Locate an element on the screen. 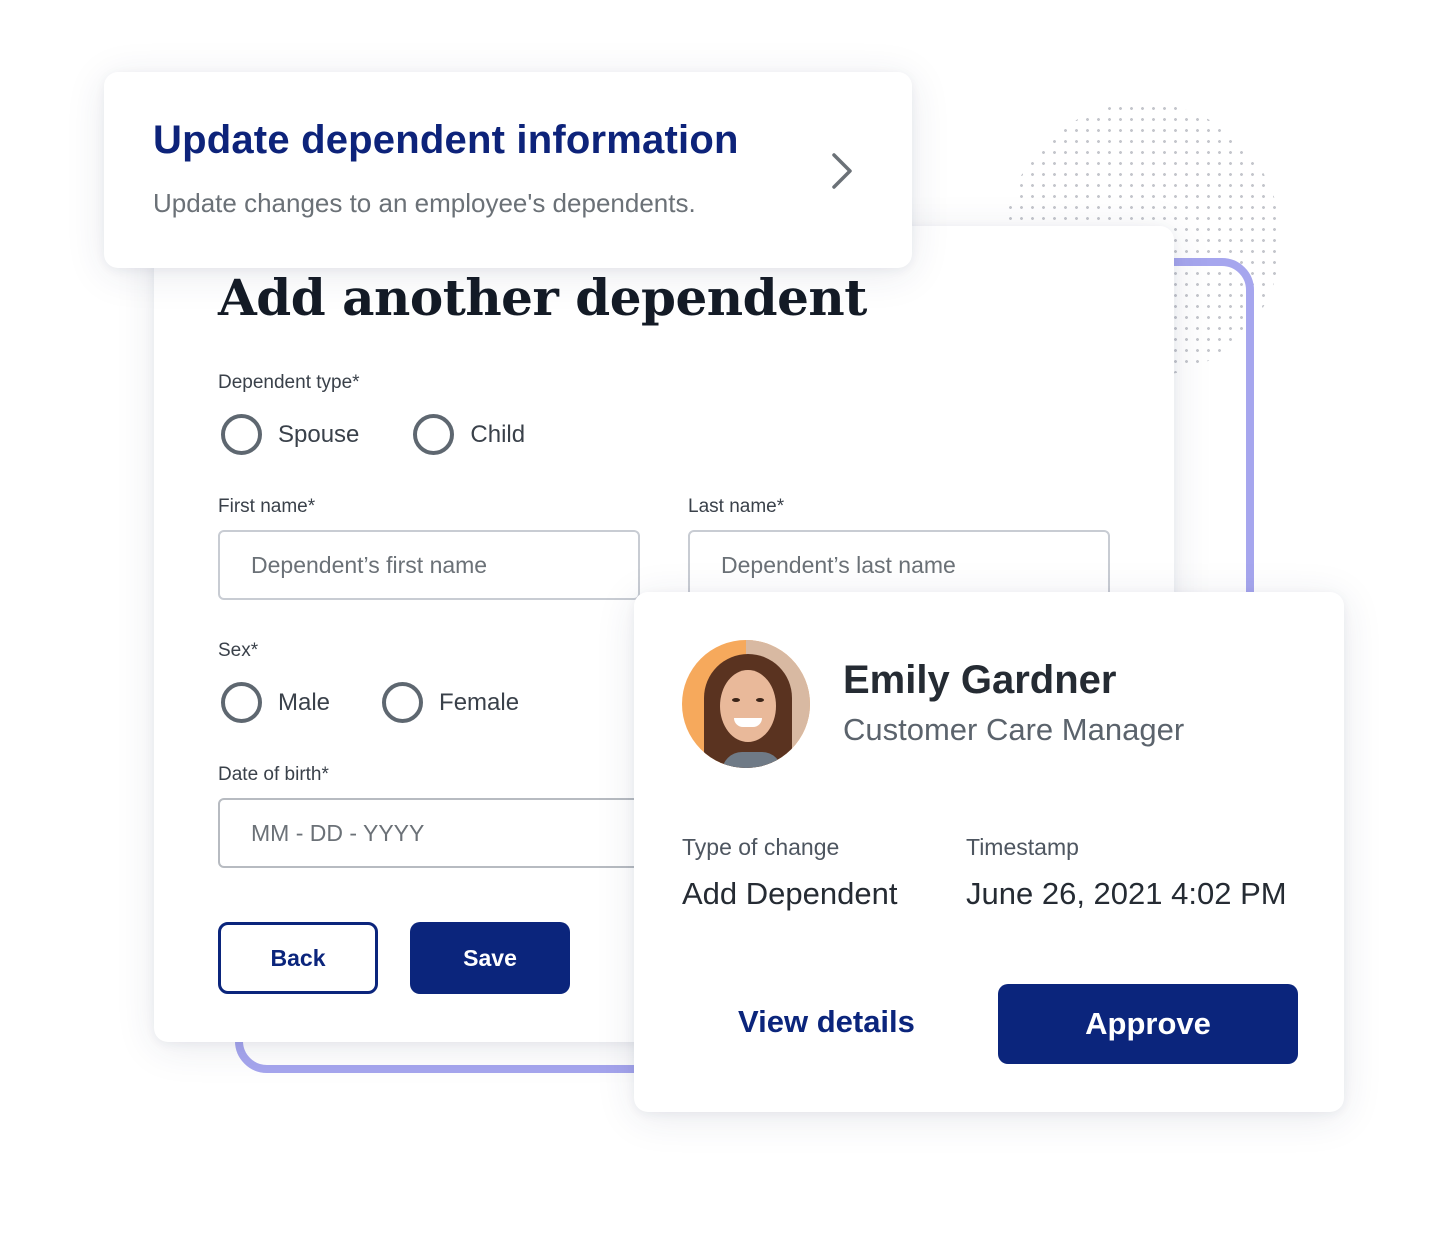 Image resolution: width=1448 pixels, height=1248 pixels. sex-radio-group: Male Female is located at coordinates (370, 702).